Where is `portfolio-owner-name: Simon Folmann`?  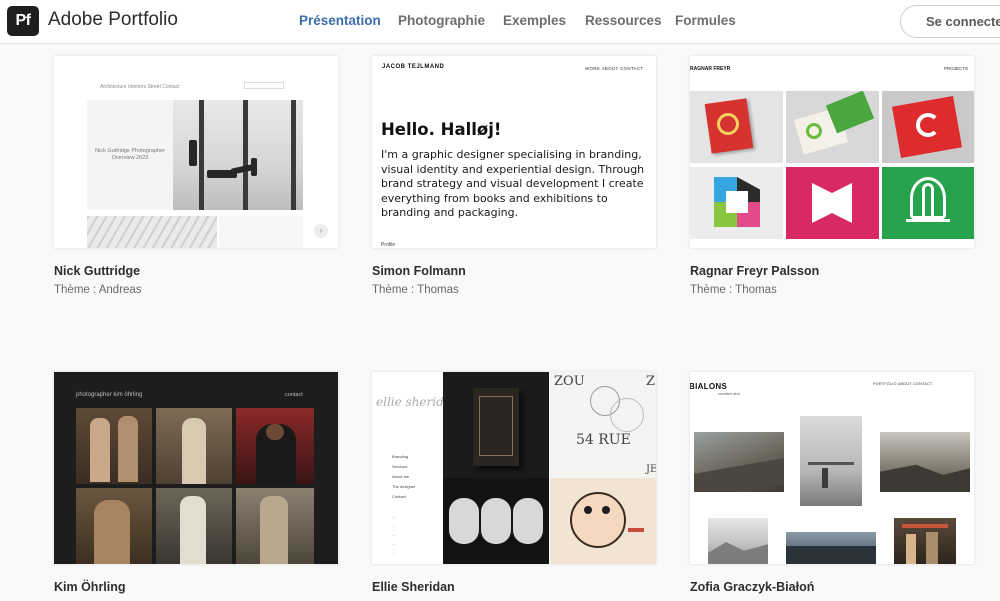
portfolio-owner-name: Simon Folmann is located at coordinates (419, 271).